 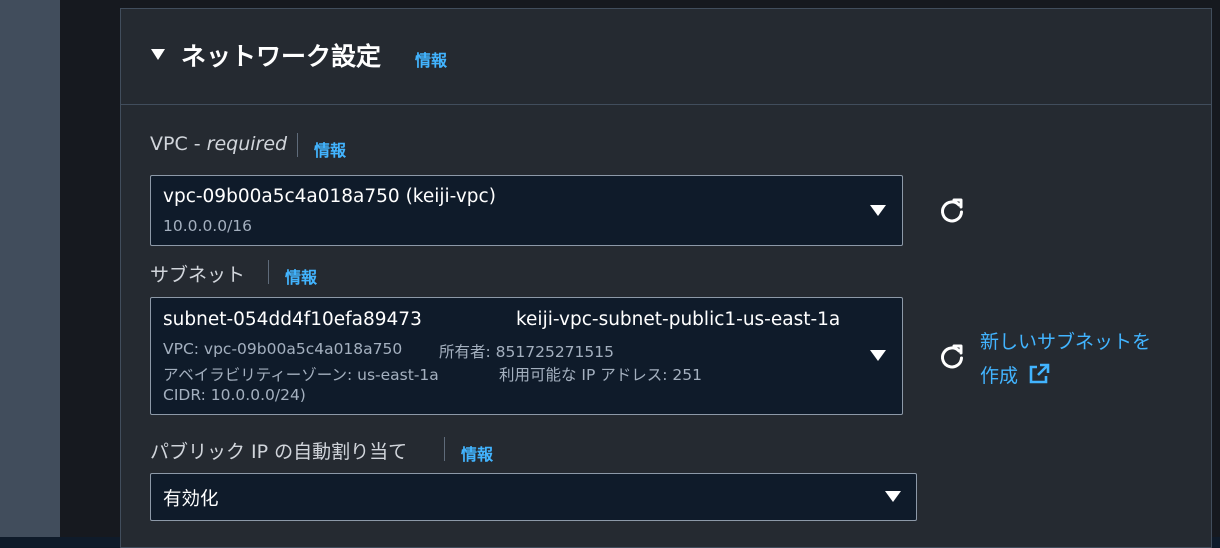 I want to click on public-ip-label: パブリック IP の自動割り当て, so click(x=279, y=452).